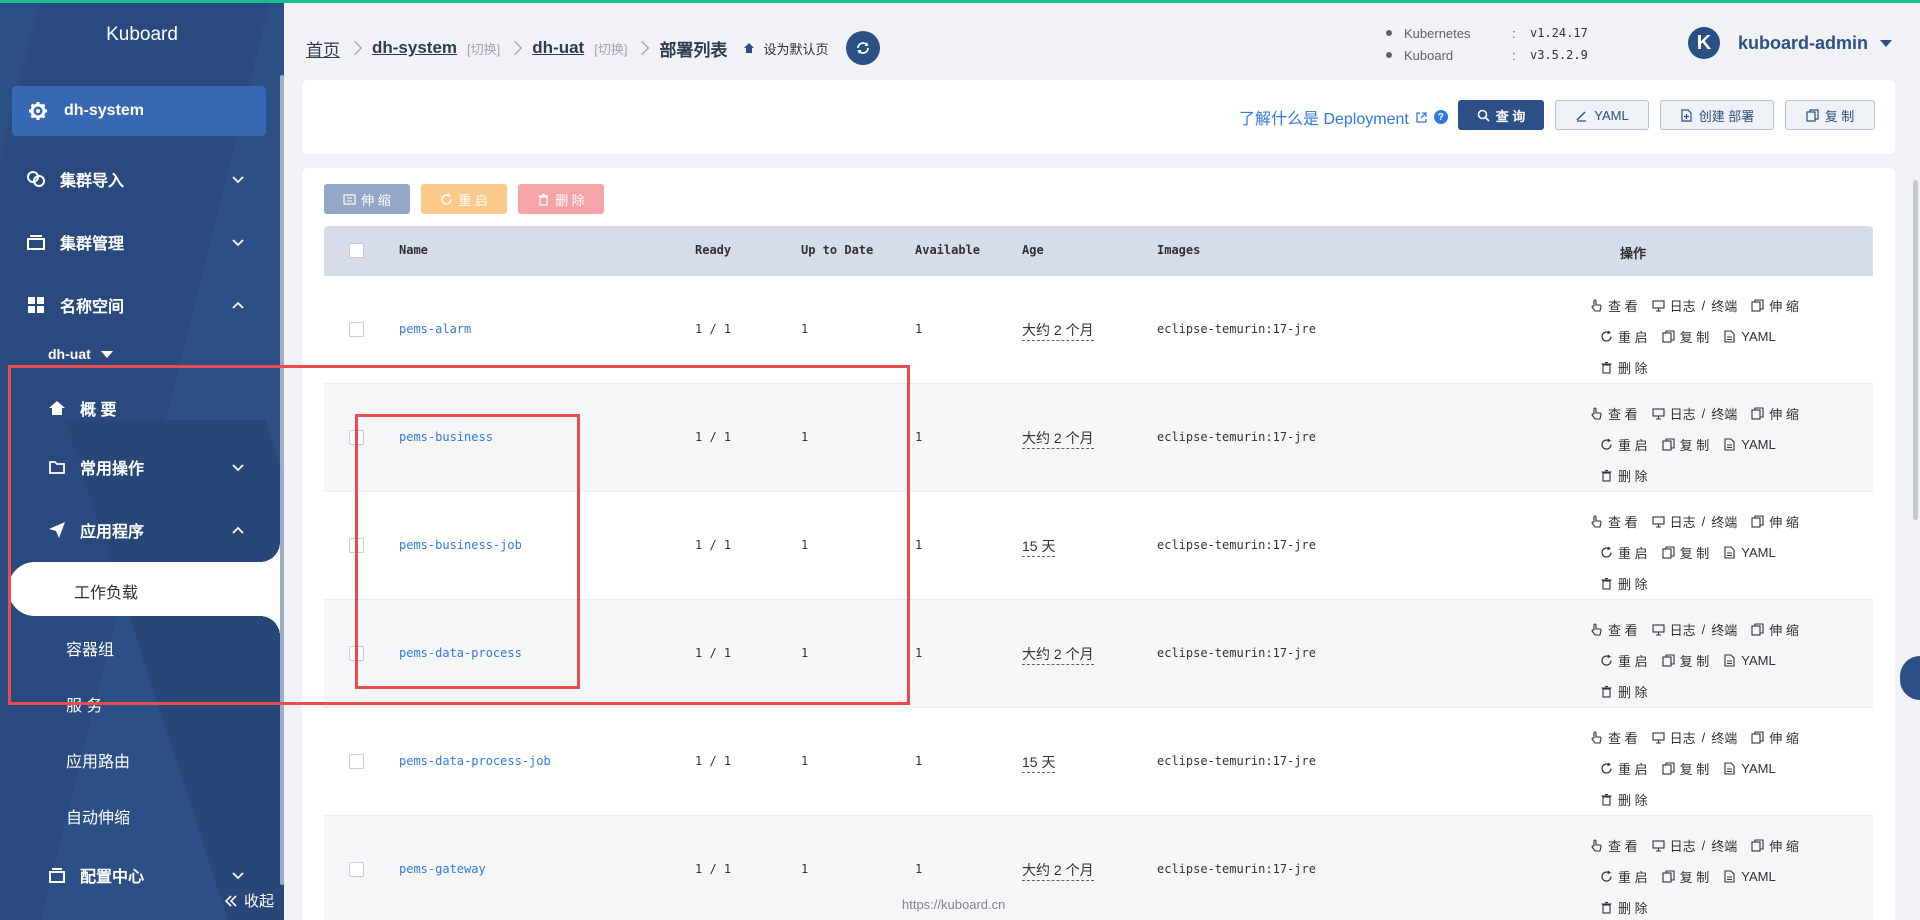  Describe the element at coordinates (135, 305) in the screenshot. I see `sidebar-item-namespace: 名称空间` at that location.